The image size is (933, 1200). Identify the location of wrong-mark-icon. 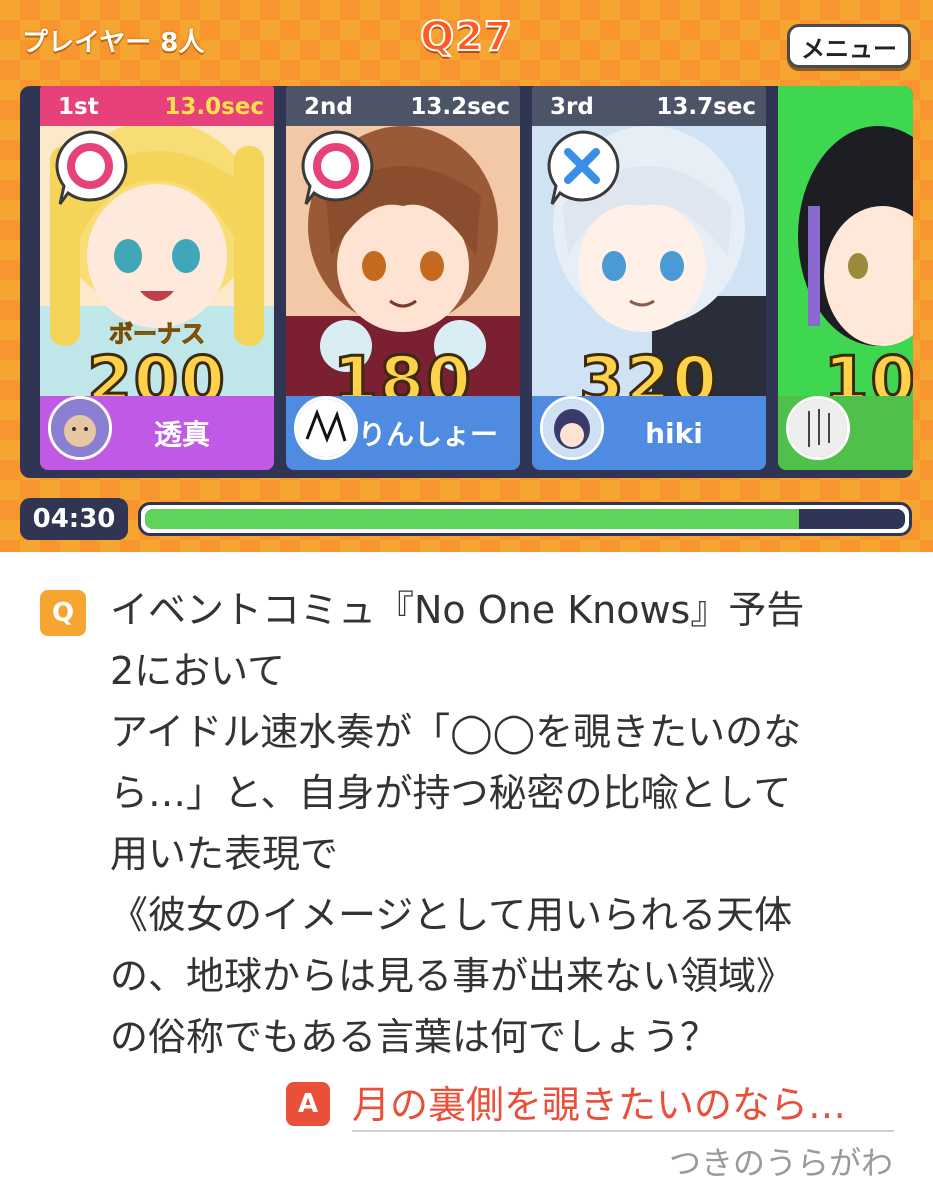
(582, 168).